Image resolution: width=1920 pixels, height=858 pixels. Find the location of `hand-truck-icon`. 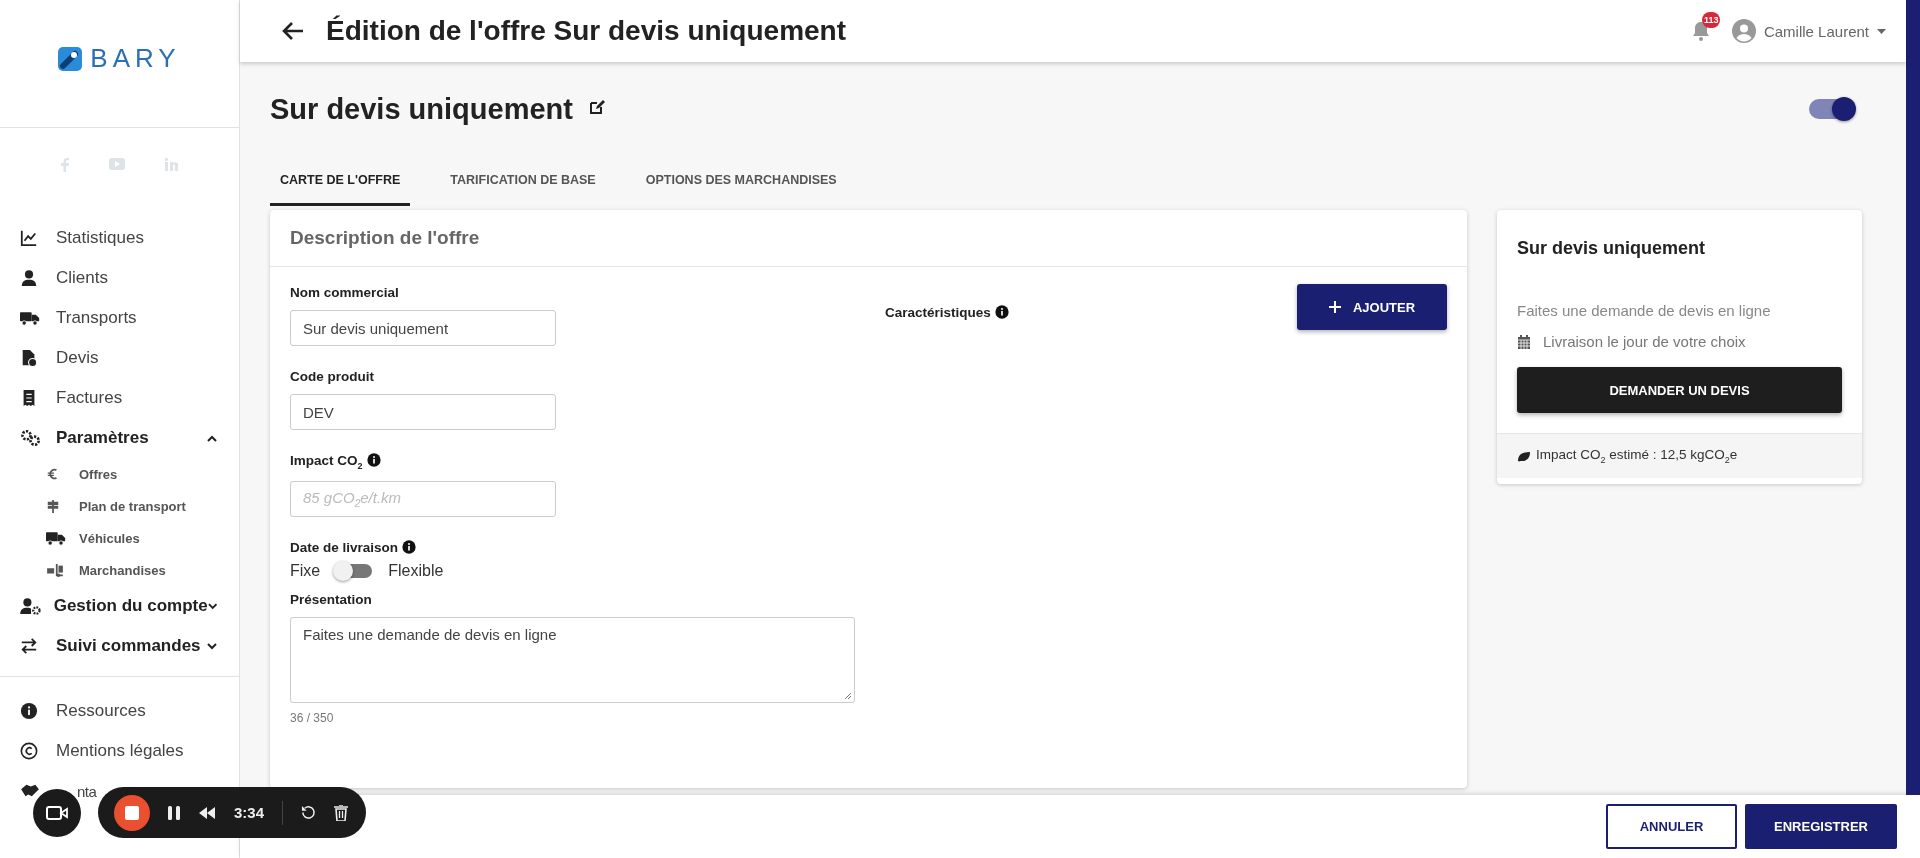

hand-truck-icon is located at coordinates (55, 570).